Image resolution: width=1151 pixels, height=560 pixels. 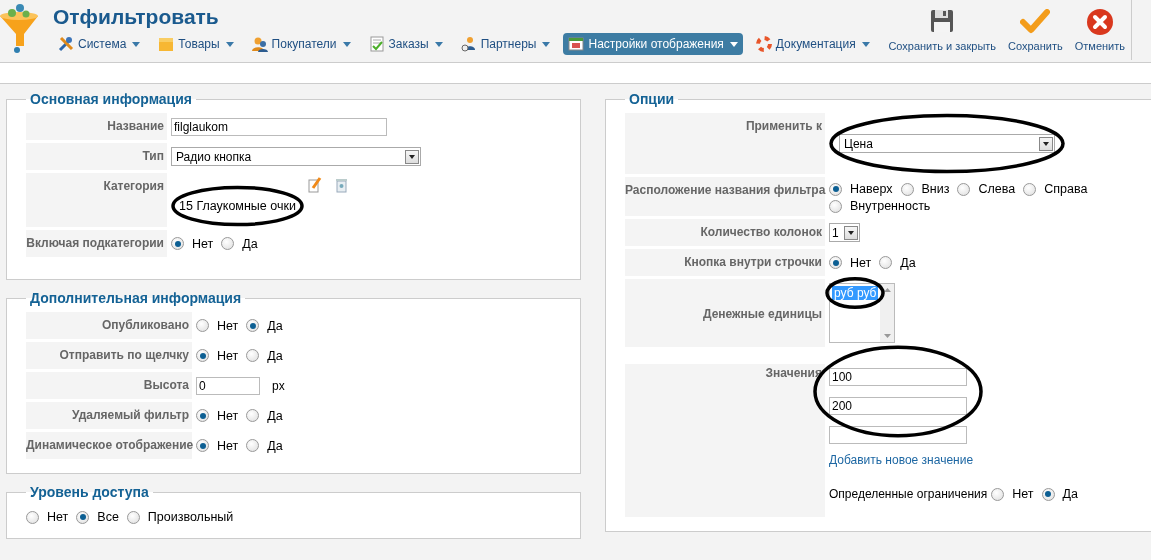 What do you see at coordinates (1035, 22) in the screenshot?
I see `checkmark-icon` at bounding box center [1035, 22].